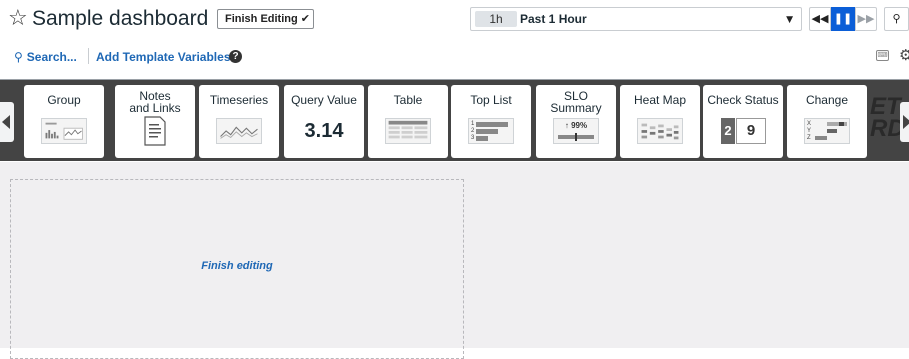 The width and height of the screenshot is (909, 359). I want to click on table-grid-icon, so click(408, 131).